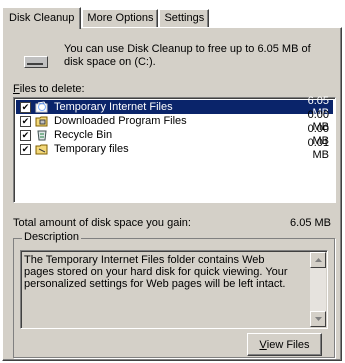 The image size is (345, 363). I want to click on scroll-down-button, so click(318, 319).